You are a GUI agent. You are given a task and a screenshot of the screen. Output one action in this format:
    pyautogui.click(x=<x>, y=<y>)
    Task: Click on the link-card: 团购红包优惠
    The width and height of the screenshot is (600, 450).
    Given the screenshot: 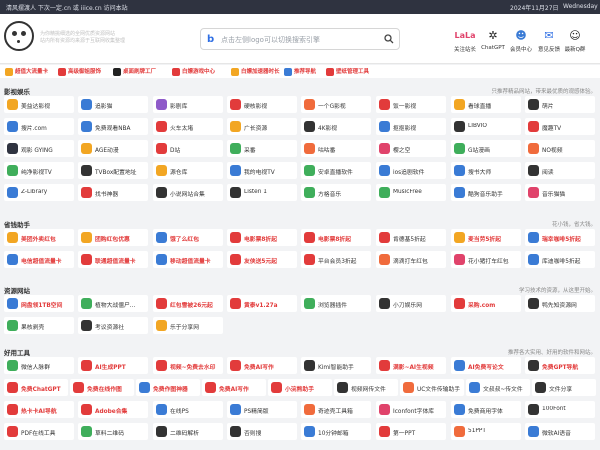 What is the action you would take?
    pyautogui.click(x=113, y=237)
    